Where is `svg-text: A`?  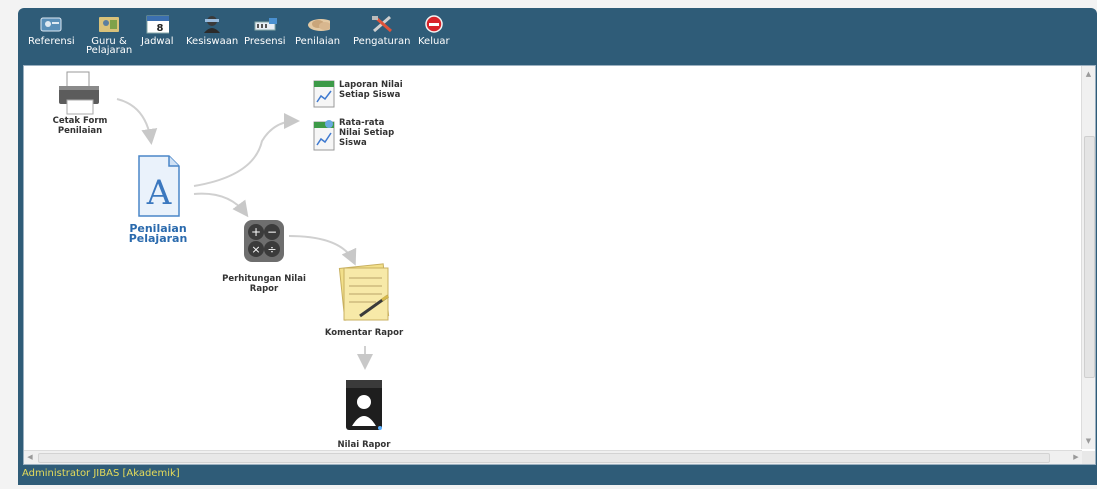
svg-text: A is located at coordinates (159, 193).